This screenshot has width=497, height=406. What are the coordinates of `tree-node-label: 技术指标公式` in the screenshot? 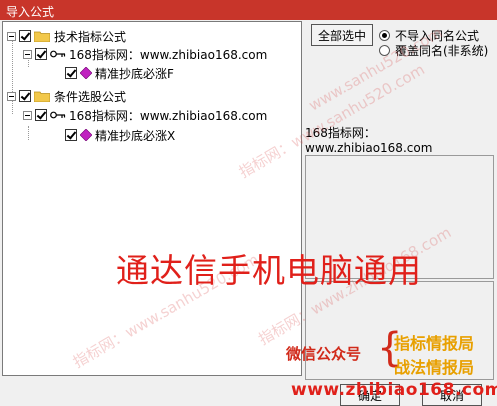 It's located at (90, 36).